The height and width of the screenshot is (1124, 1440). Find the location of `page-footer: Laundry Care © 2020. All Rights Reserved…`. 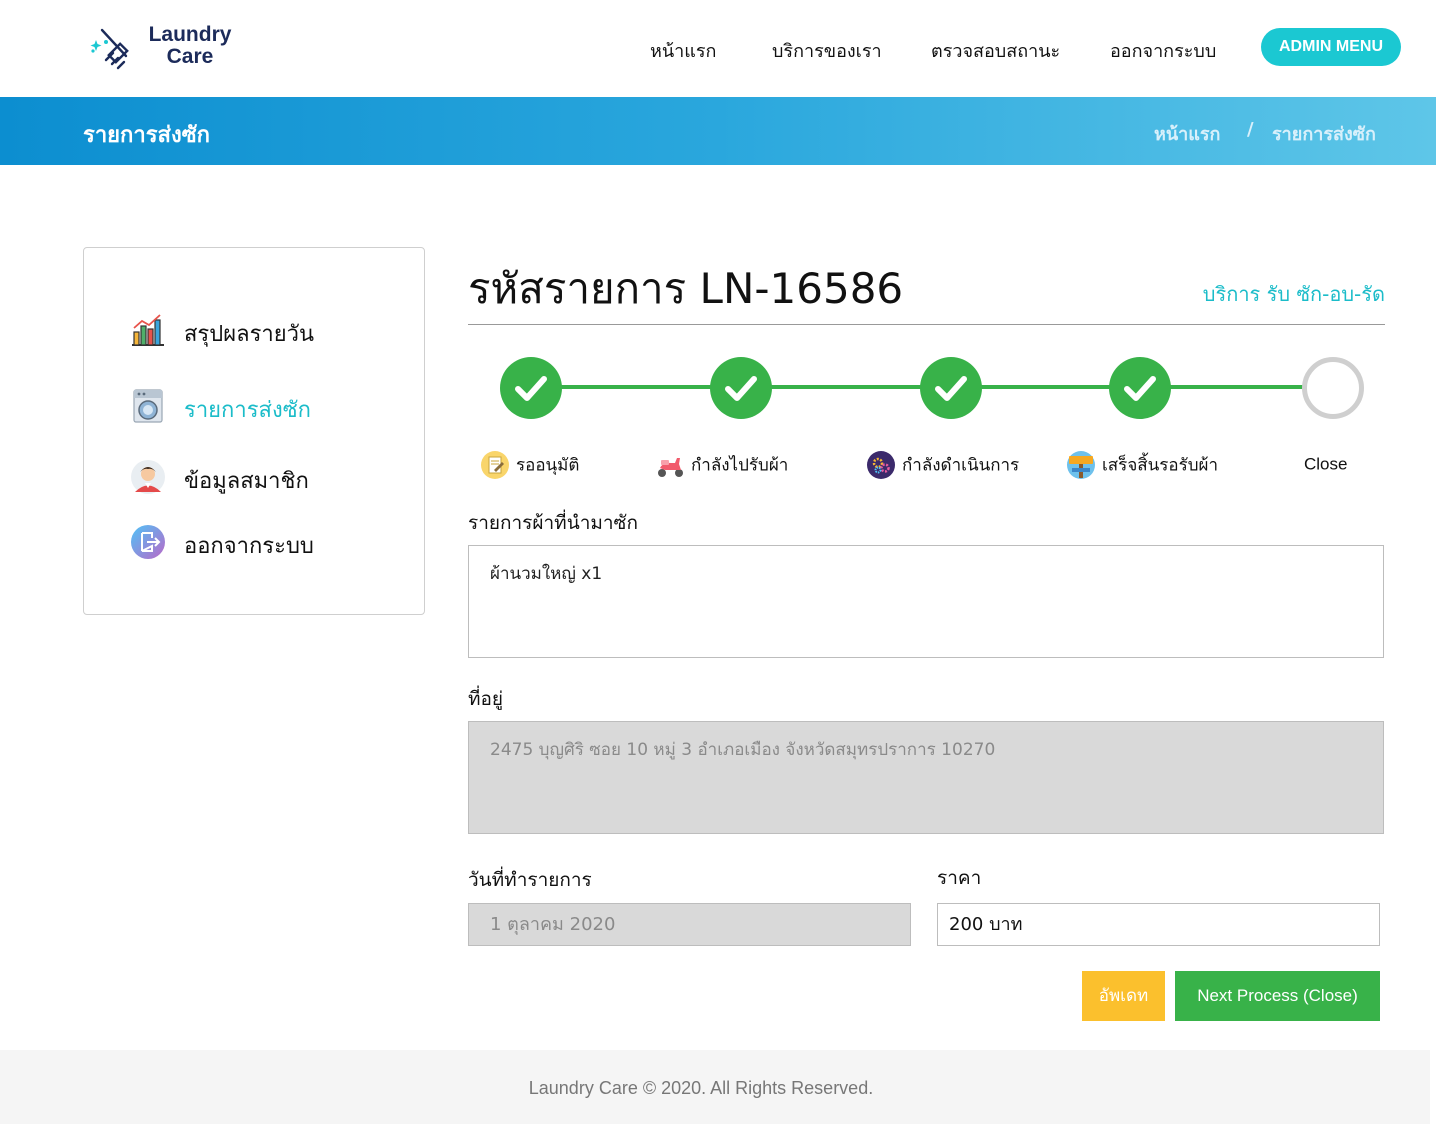

page-footer: Laundry Care © 2020. All Rights Reserved… is located at coordinates (715, 1087).